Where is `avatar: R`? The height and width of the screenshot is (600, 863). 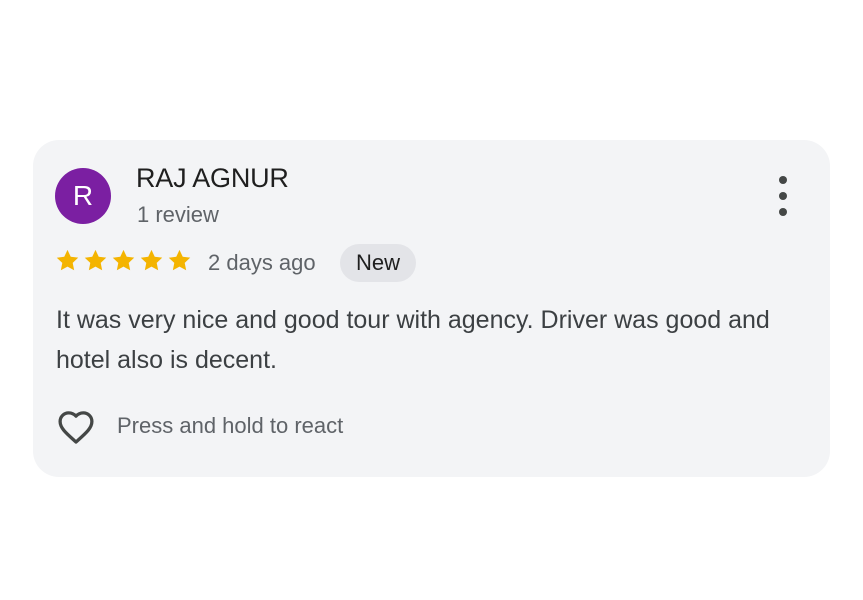
avatar: R is located at coordinates (83, 196).